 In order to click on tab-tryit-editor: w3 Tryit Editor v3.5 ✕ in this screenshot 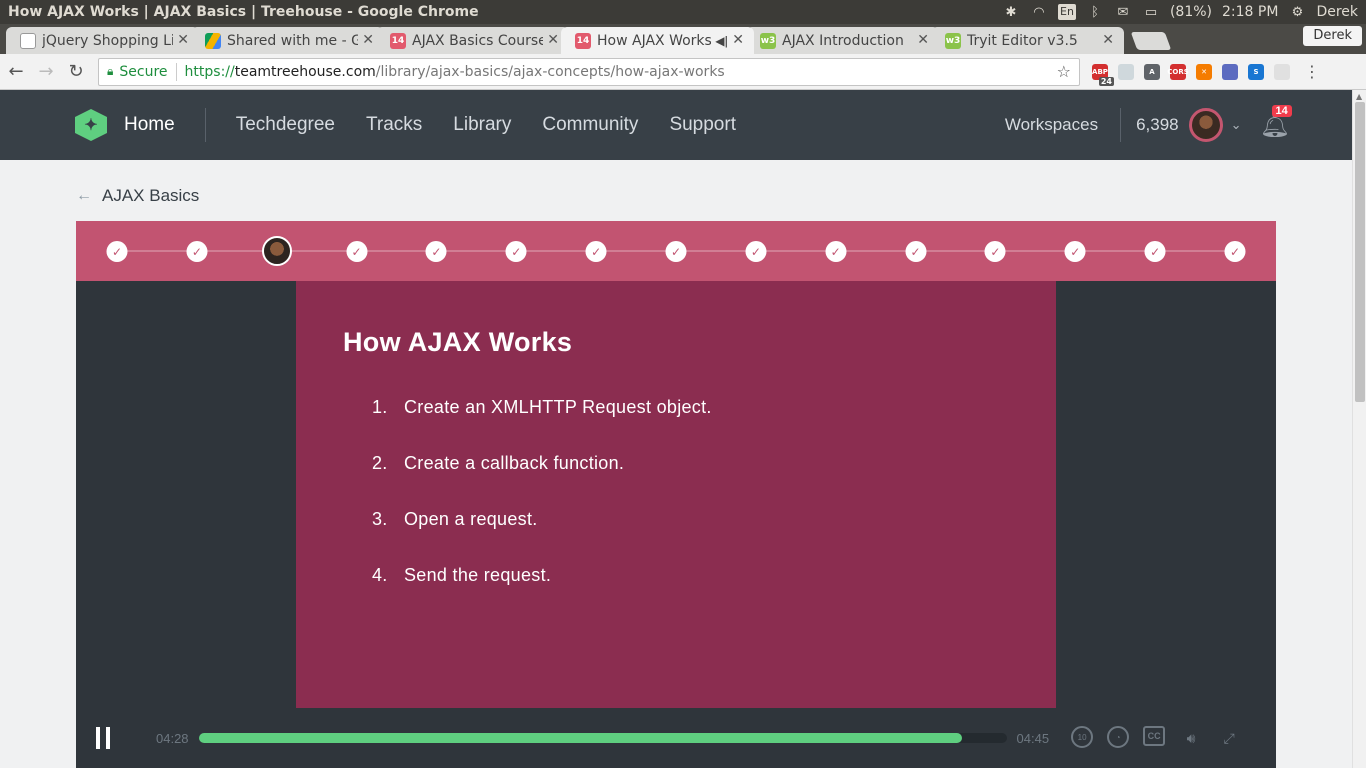, I will do `click(1027, 40)`.